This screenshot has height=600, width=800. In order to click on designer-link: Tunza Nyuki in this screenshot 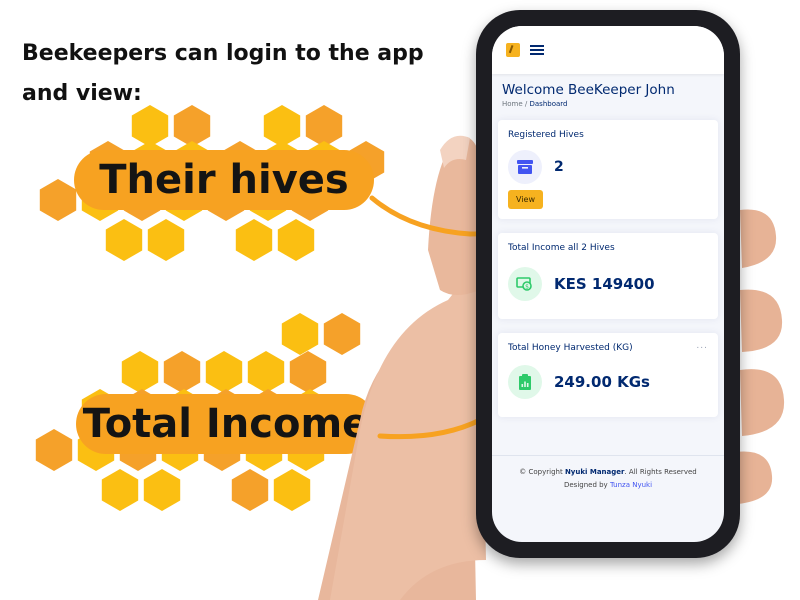, I will do `click(631, 485)`.